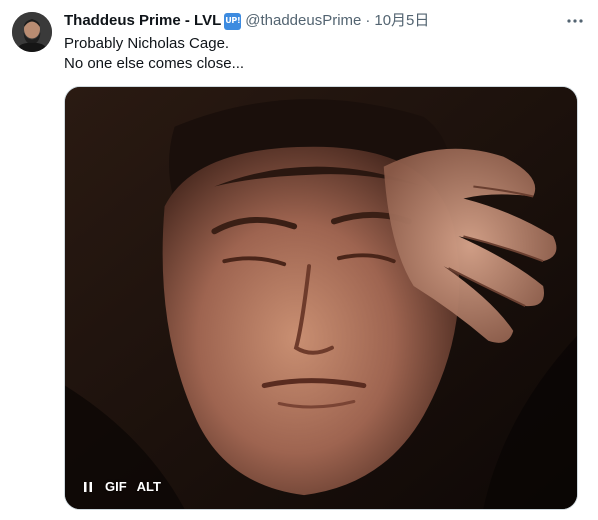 The width and height of the screenshot is (598, 520). I want to click on alt-text-button: ALT, so click(149, 487).